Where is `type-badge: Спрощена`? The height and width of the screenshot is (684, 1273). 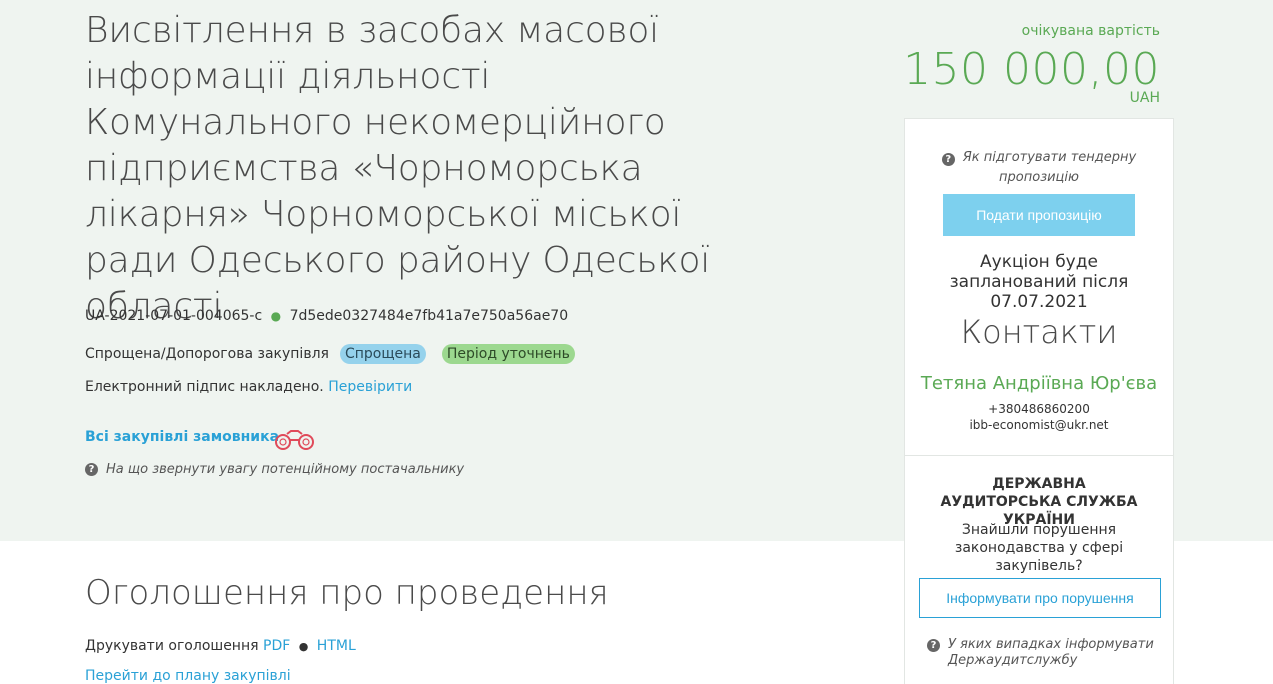 type-badge: Спрощена is located at coordinates (382, 354).